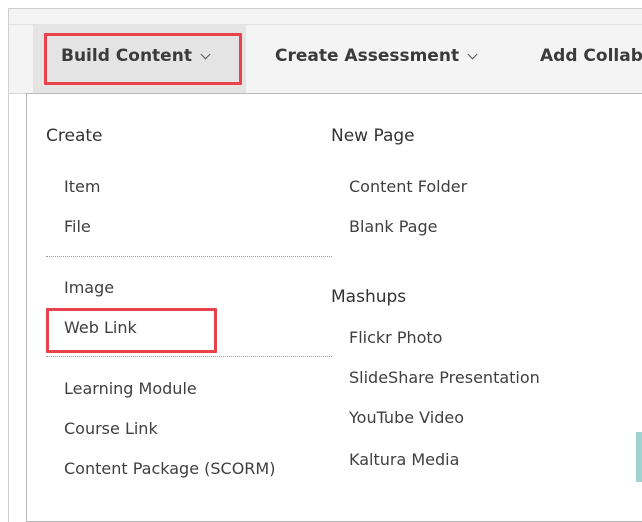  I want to click on web-link-highlight, so click(131, 330).